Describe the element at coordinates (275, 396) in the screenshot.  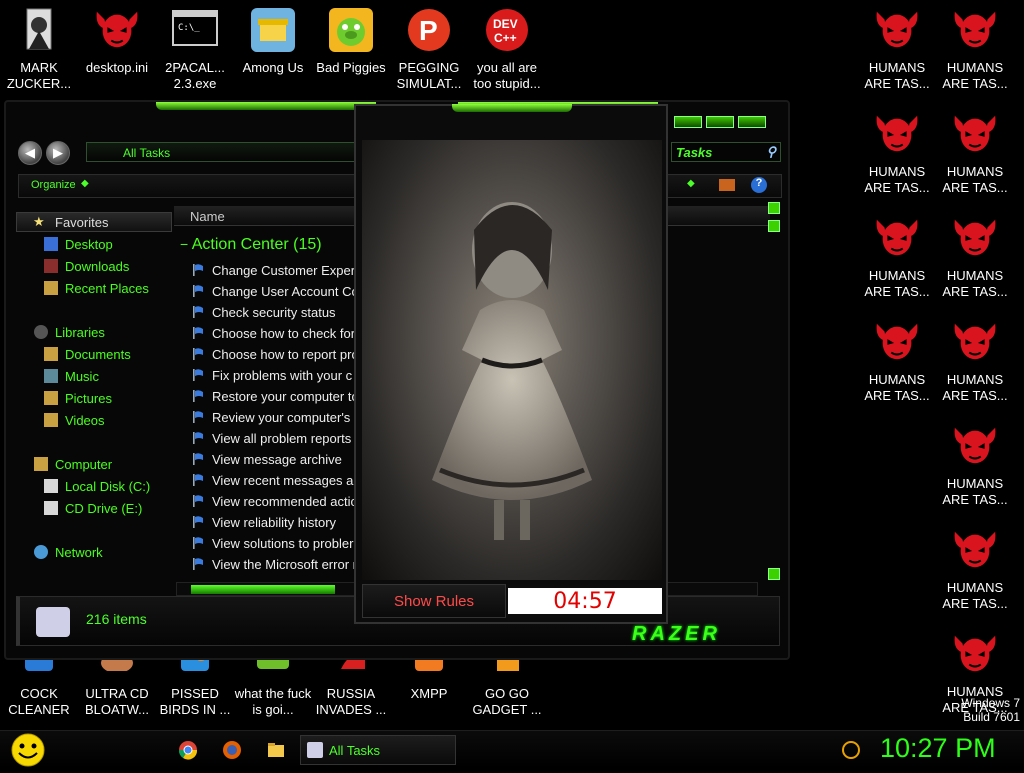
I see `task-item: Restore your computer to` at that location.